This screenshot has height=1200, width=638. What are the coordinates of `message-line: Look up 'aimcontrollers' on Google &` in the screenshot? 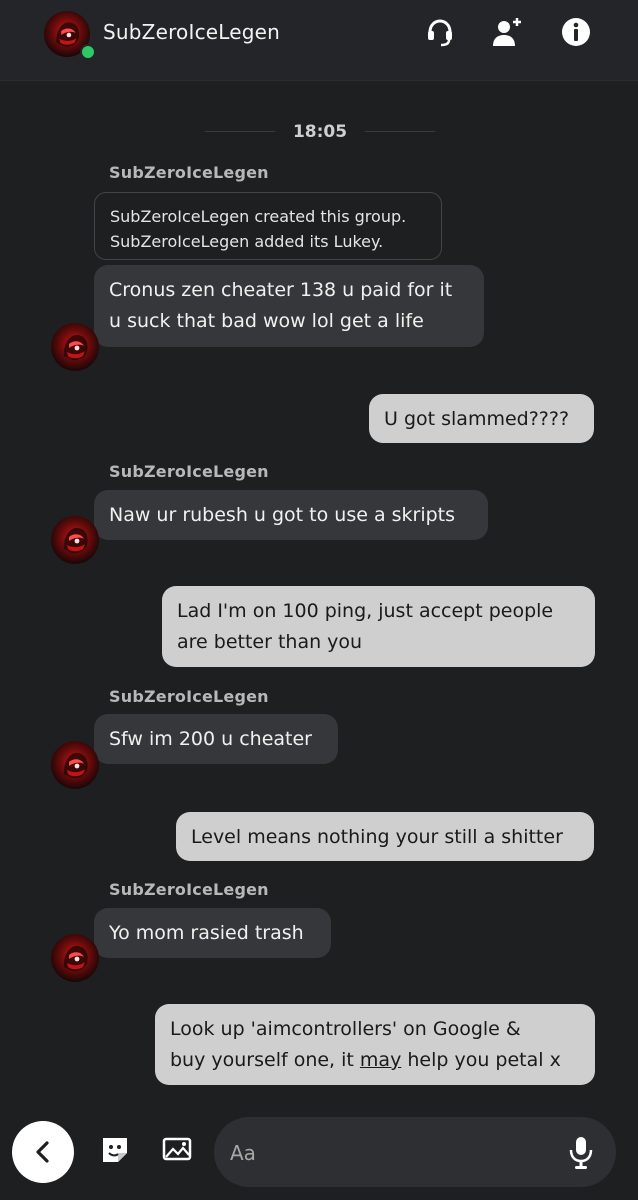 It's located at (345, 1029).